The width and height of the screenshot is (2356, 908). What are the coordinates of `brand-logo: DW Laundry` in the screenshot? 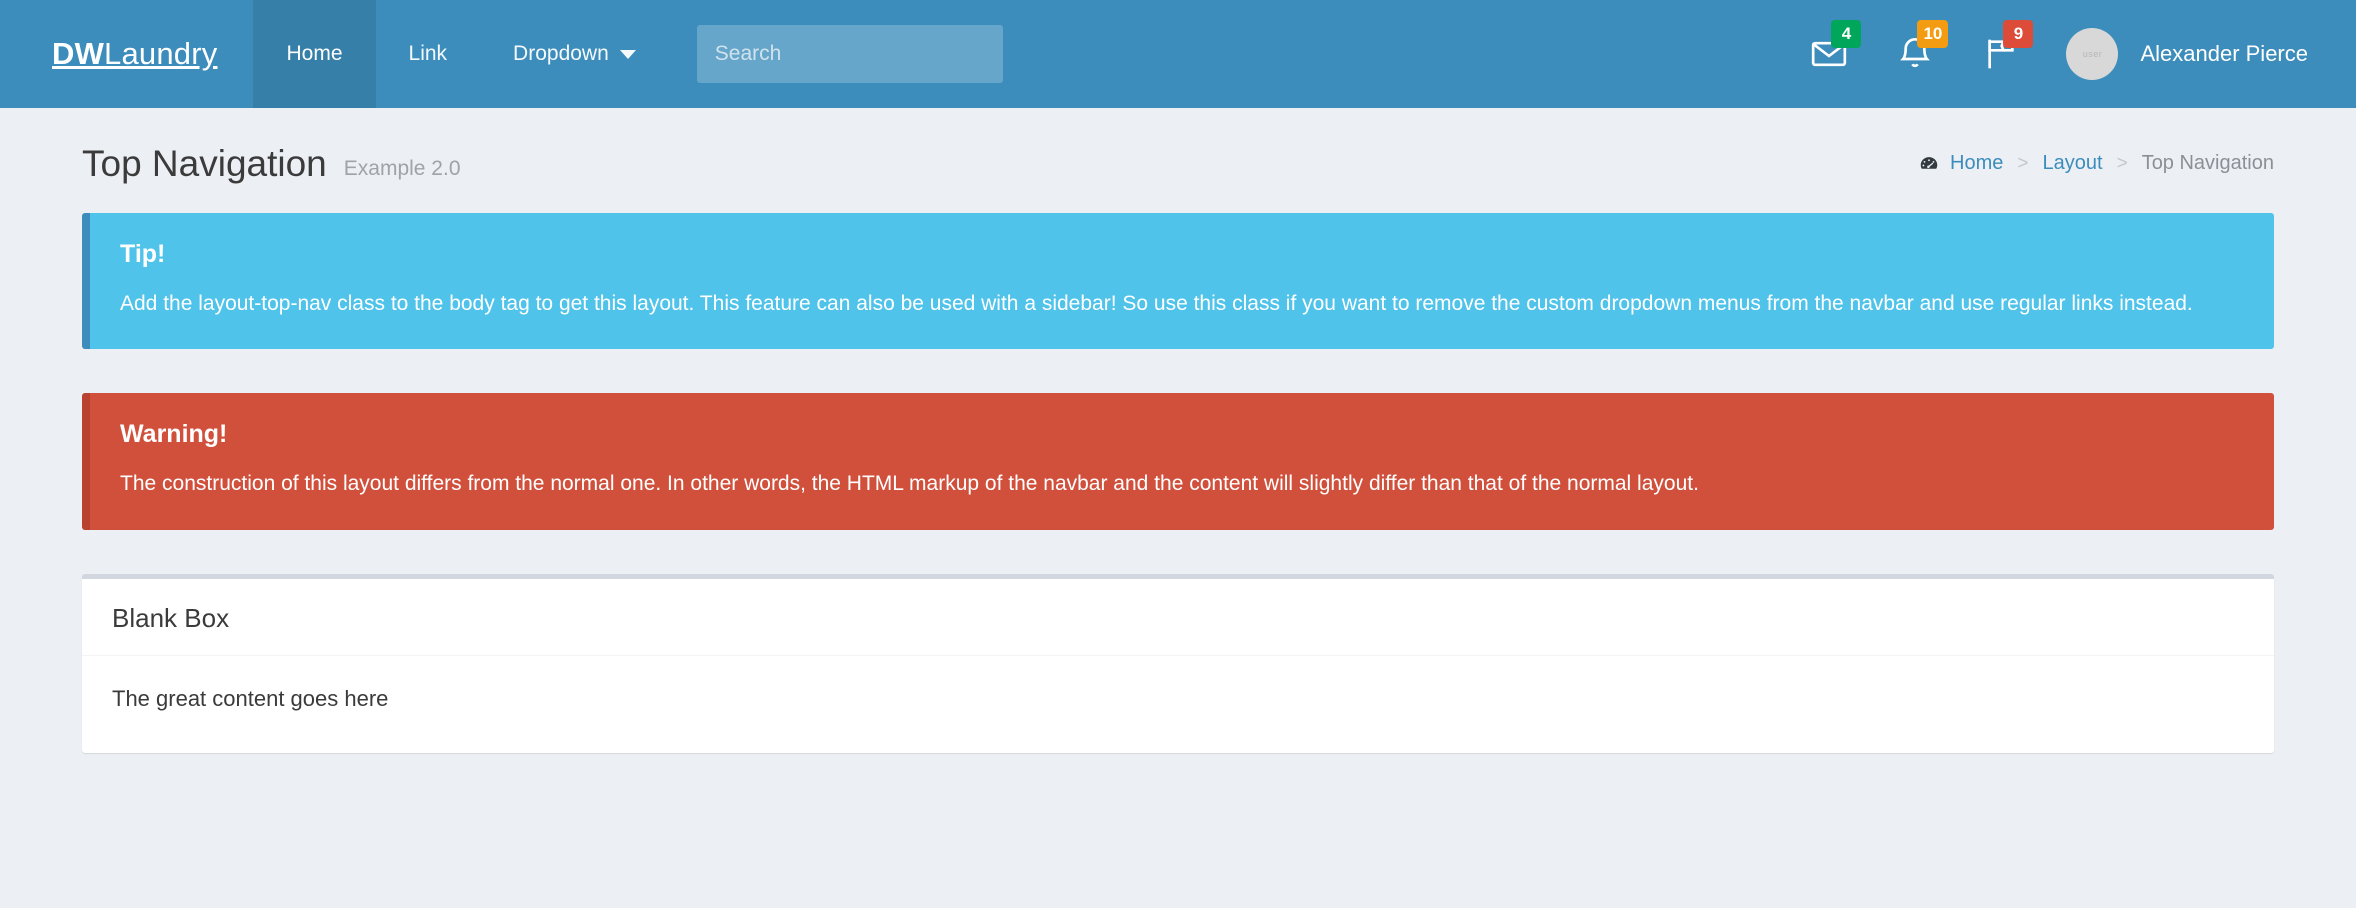 It's located at (126, 54).